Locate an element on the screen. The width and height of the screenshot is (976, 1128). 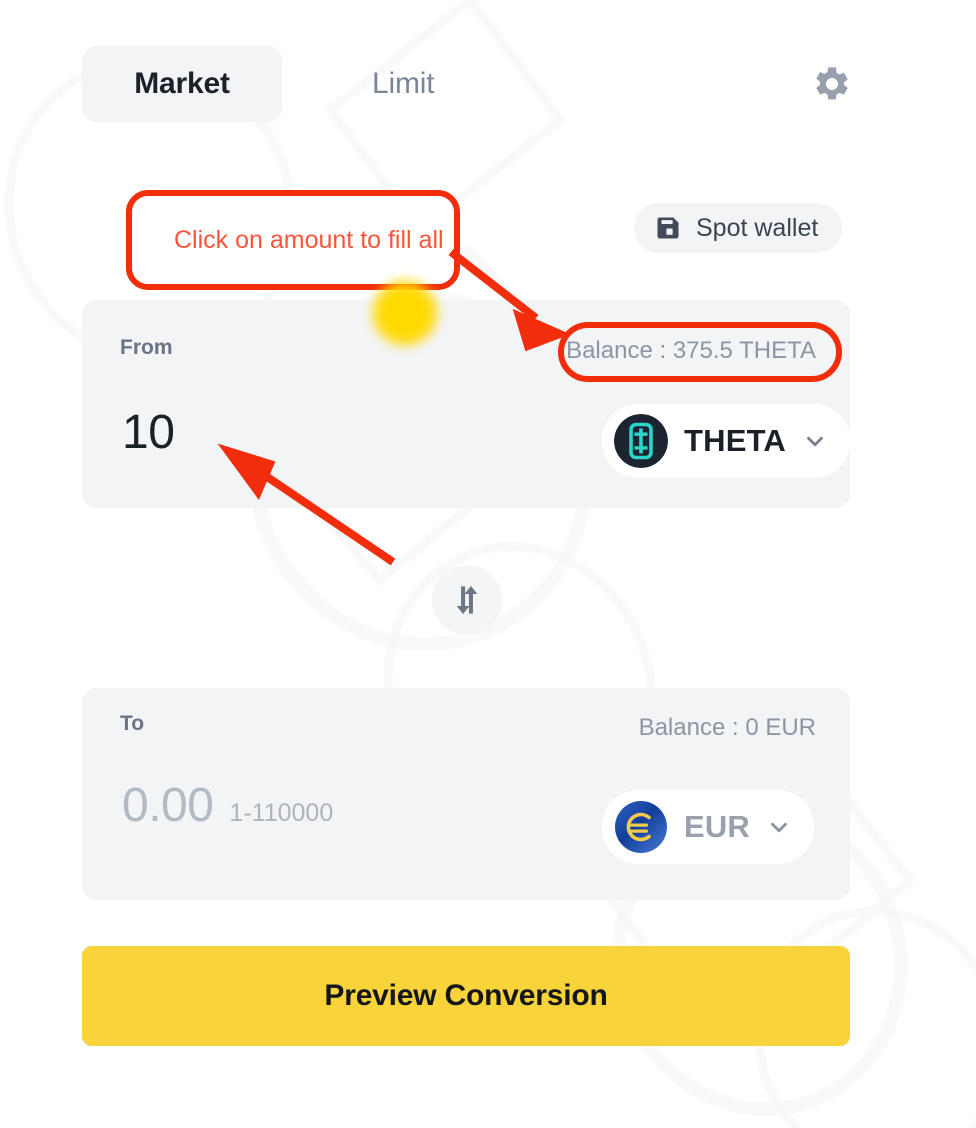
tab-market: Market is located at coordinates (182, 84).